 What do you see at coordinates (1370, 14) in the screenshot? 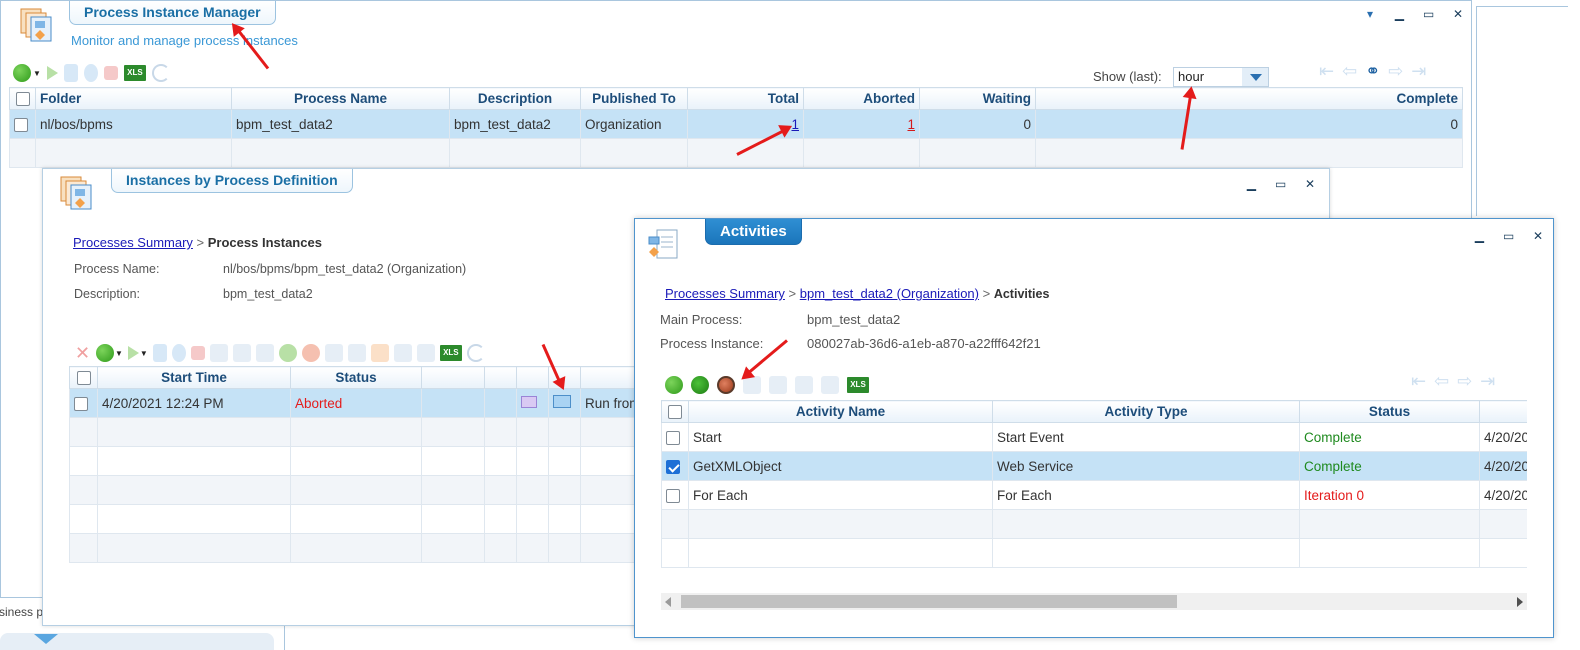
I see `menu-caret-icon: ▾` at bounding box center [1370, 14].